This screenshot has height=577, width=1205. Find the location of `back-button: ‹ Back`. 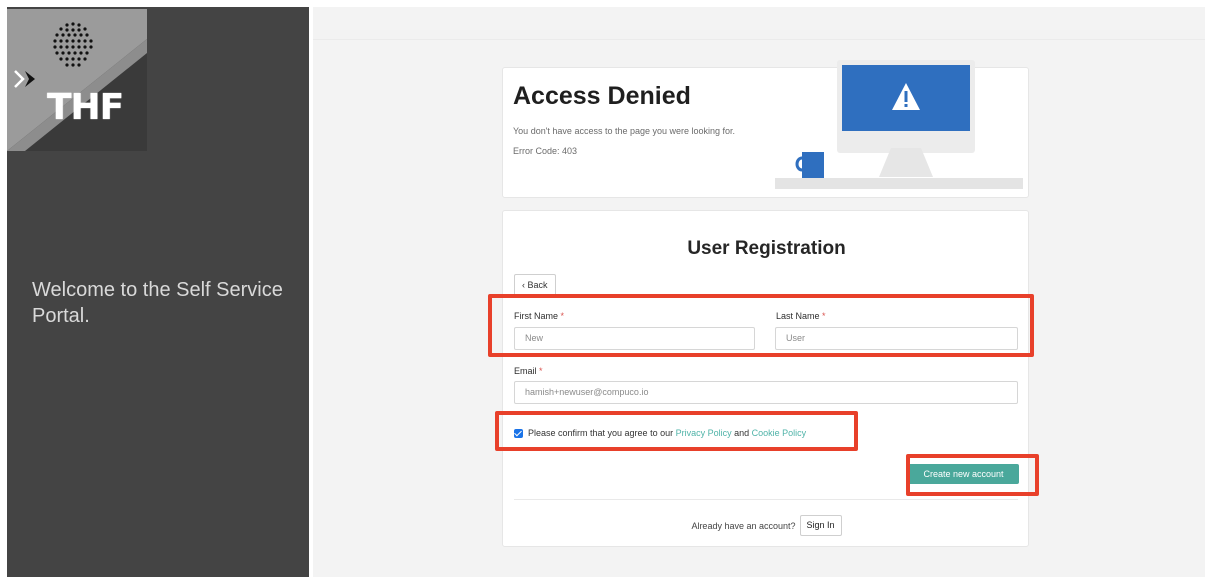

back-button: ‹ Back is located at coordinates (535, 285).